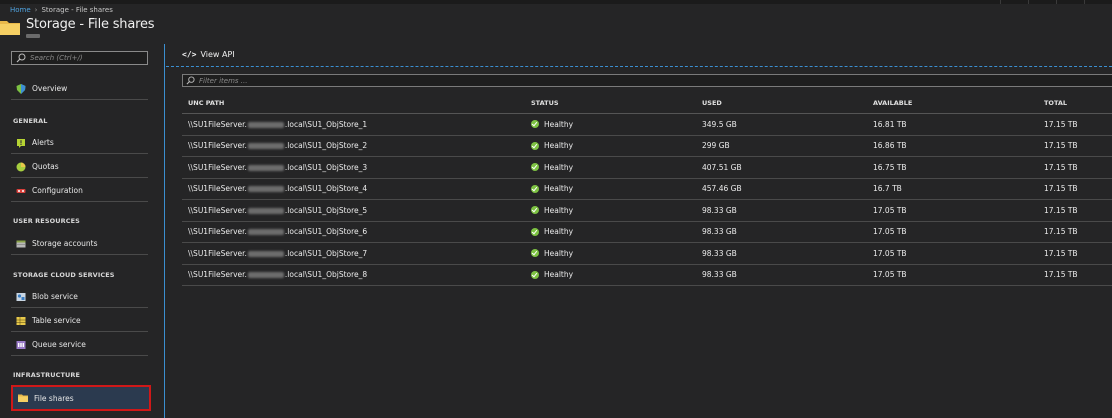  I want to click on sidebar-item-label: Queue service, so click(59, 344).